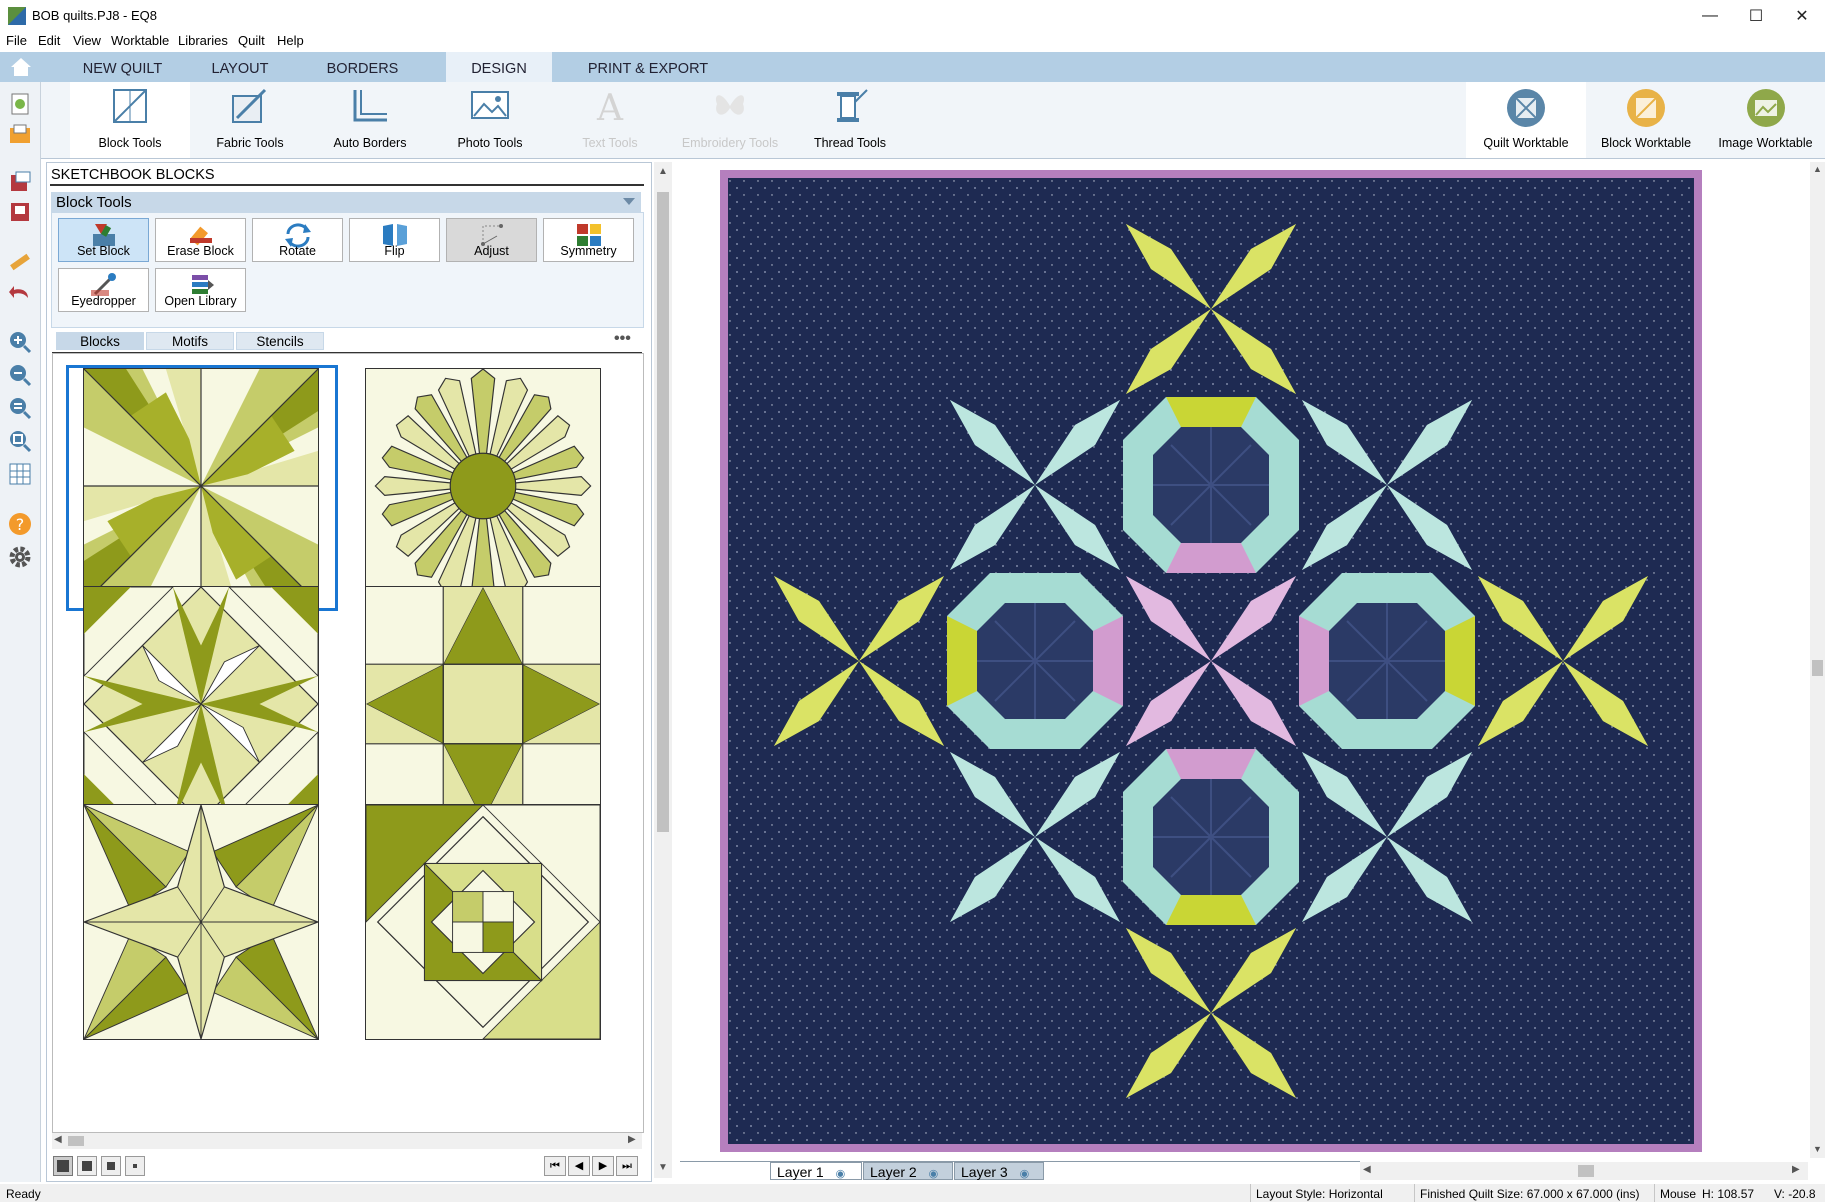 The image size is (1825, 1202). Describe the element at coordinates (816, 1171) in the screenshot. I see `layer-1-tab: Layer 1 ◉` at that location.